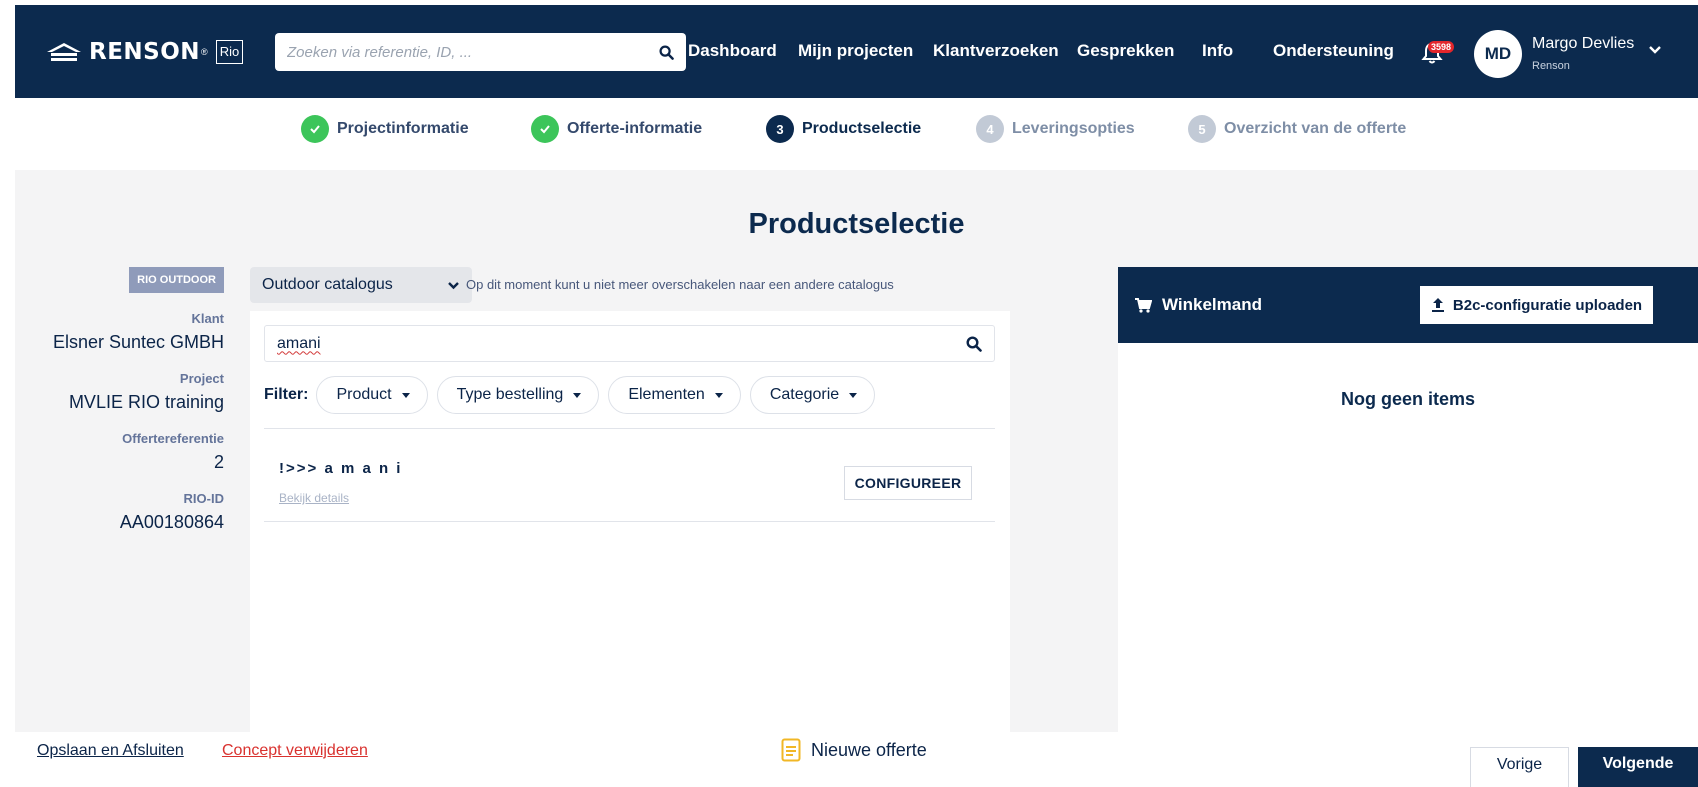  I want to click on upload-label: B2c-configuratie uploaden, so click(1547, 305).